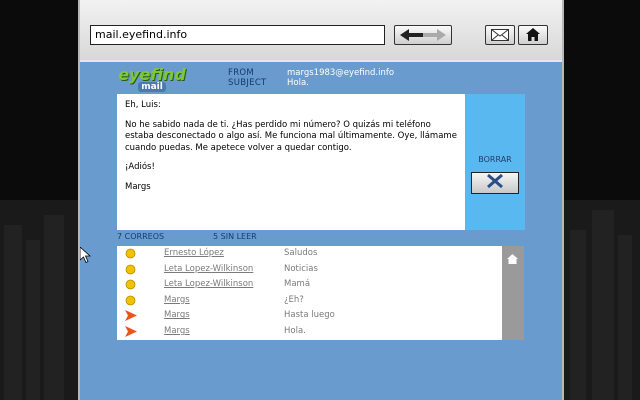 The image size is (640, 400). Describe the element at coordinates (143, 105) in the screenshot. I see `message-greeting: Eh, Luis:` at that location.